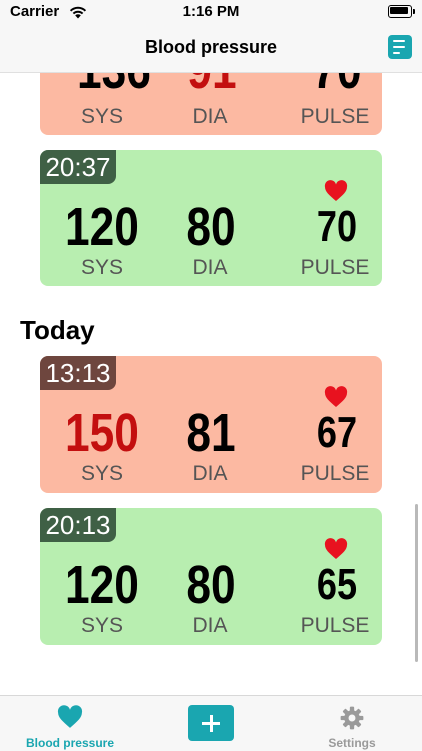  Describe the element at coordinates (102, 433) in the screenshot. I see `sys-value: 150` at that location.